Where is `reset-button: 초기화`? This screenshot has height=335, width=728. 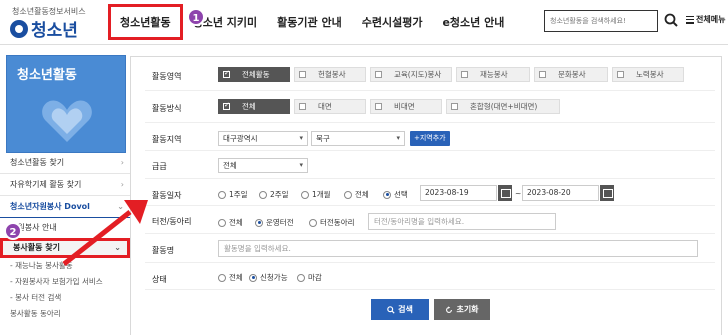 reset-button: 초기화 is located at coordinates (462, 309).